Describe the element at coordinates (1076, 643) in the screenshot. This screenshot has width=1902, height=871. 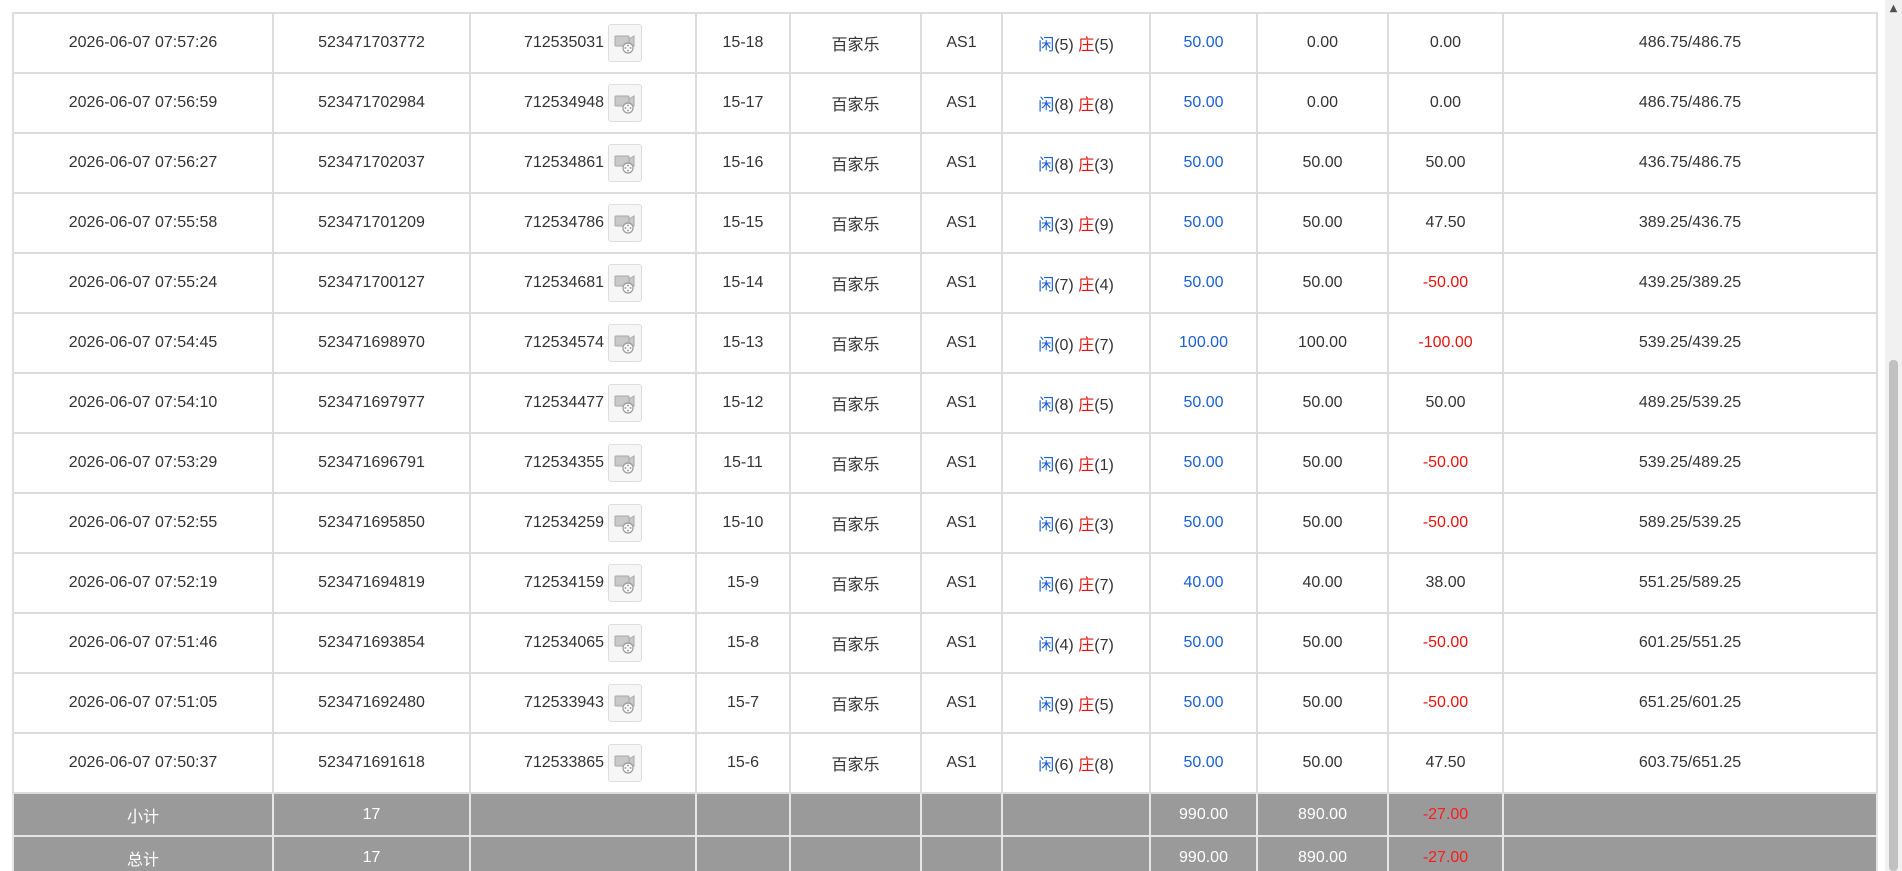
I see `result-cell: 闲(4) 庄(7)` at that location.